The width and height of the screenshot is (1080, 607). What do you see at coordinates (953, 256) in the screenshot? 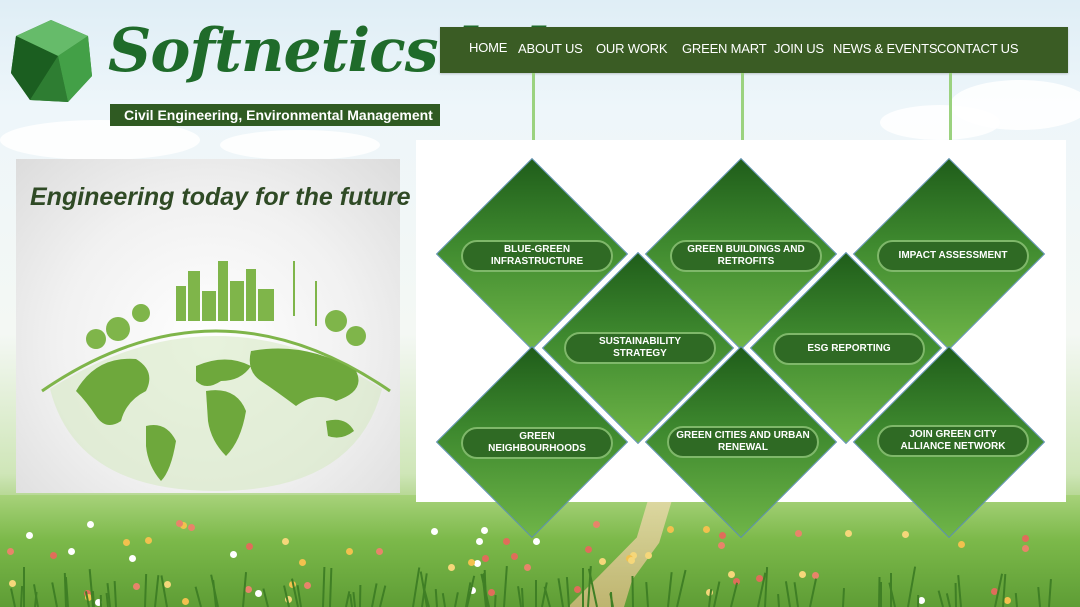
I see `service-button-impact: IMPACT ASSESSMENT` at bounding box center [953, 256].